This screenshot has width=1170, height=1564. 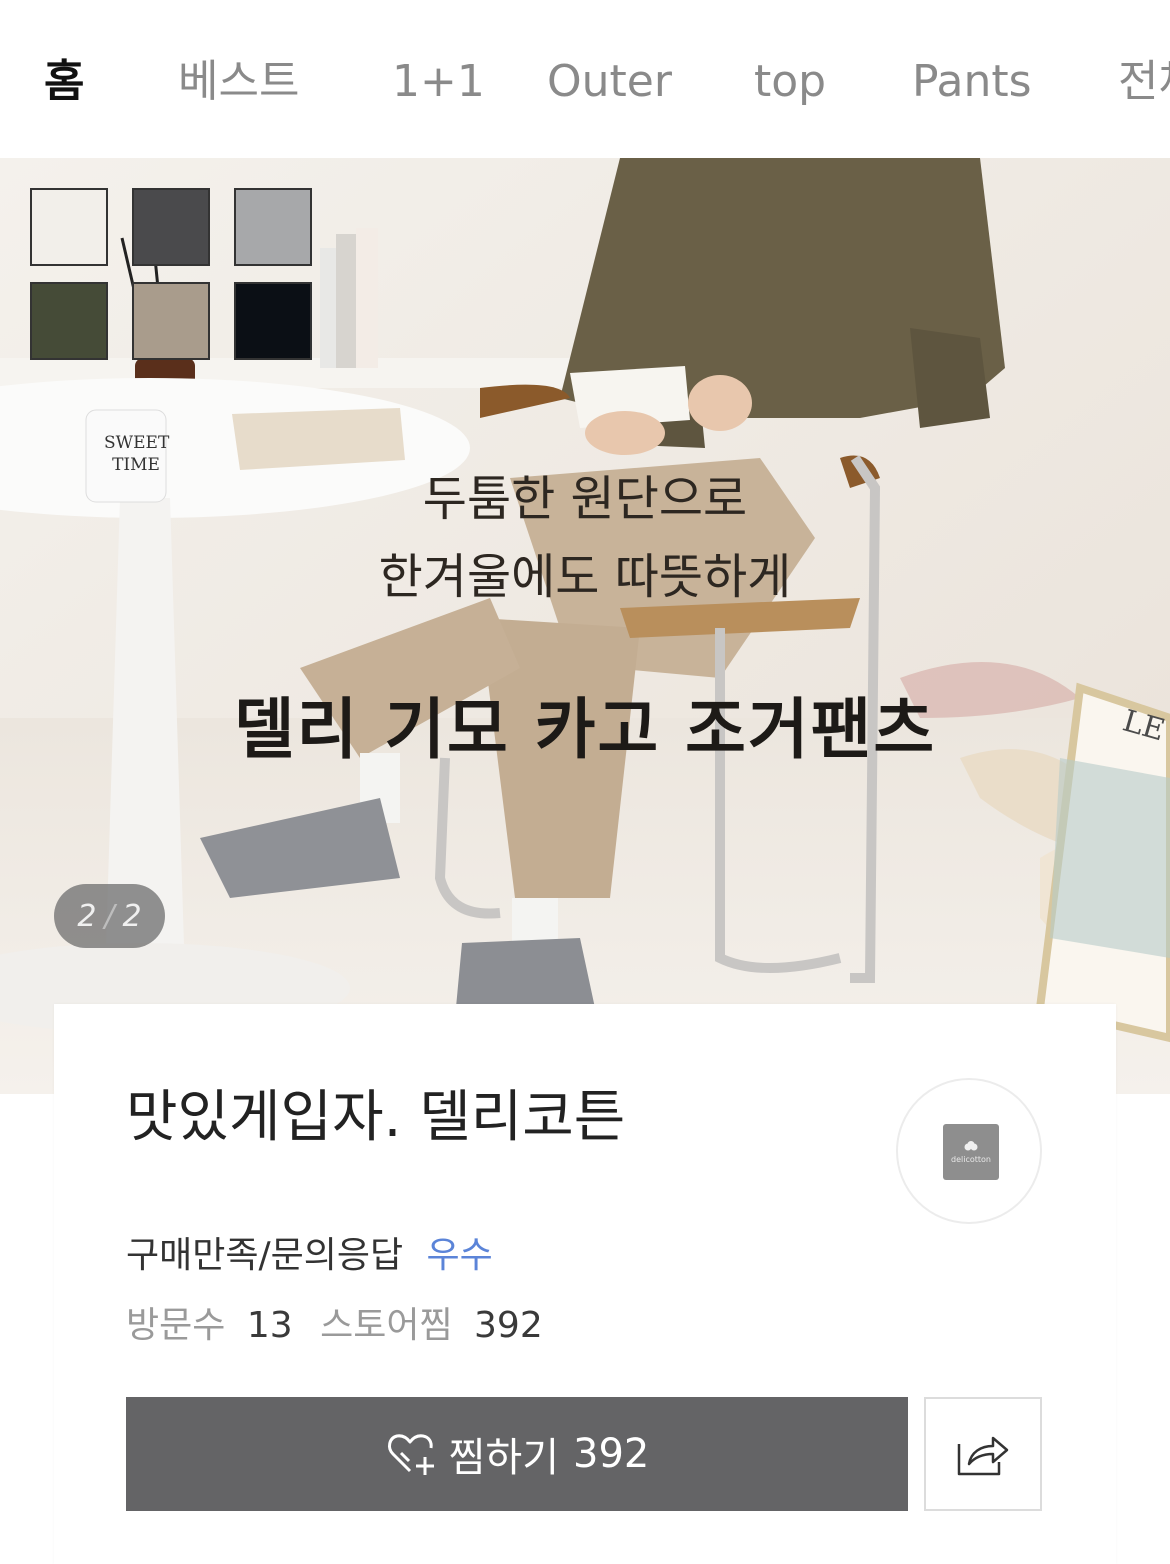 What do you see at coordinates (504, 1458) in the screenshot?
I see `zzim-button-label: 찜하기` at bounding box center [504, 1458].